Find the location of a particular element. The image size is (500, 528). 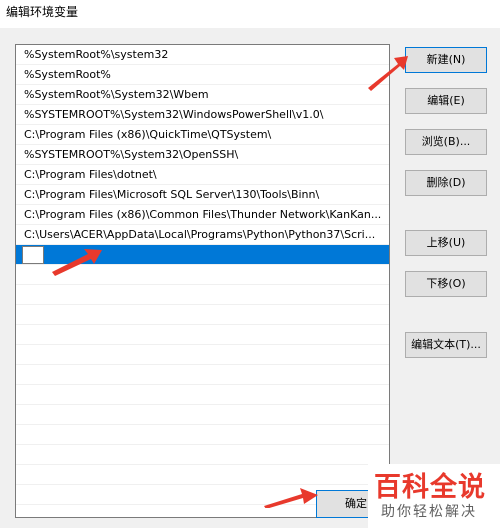

new-path-input is located at coordinates (33, 255).